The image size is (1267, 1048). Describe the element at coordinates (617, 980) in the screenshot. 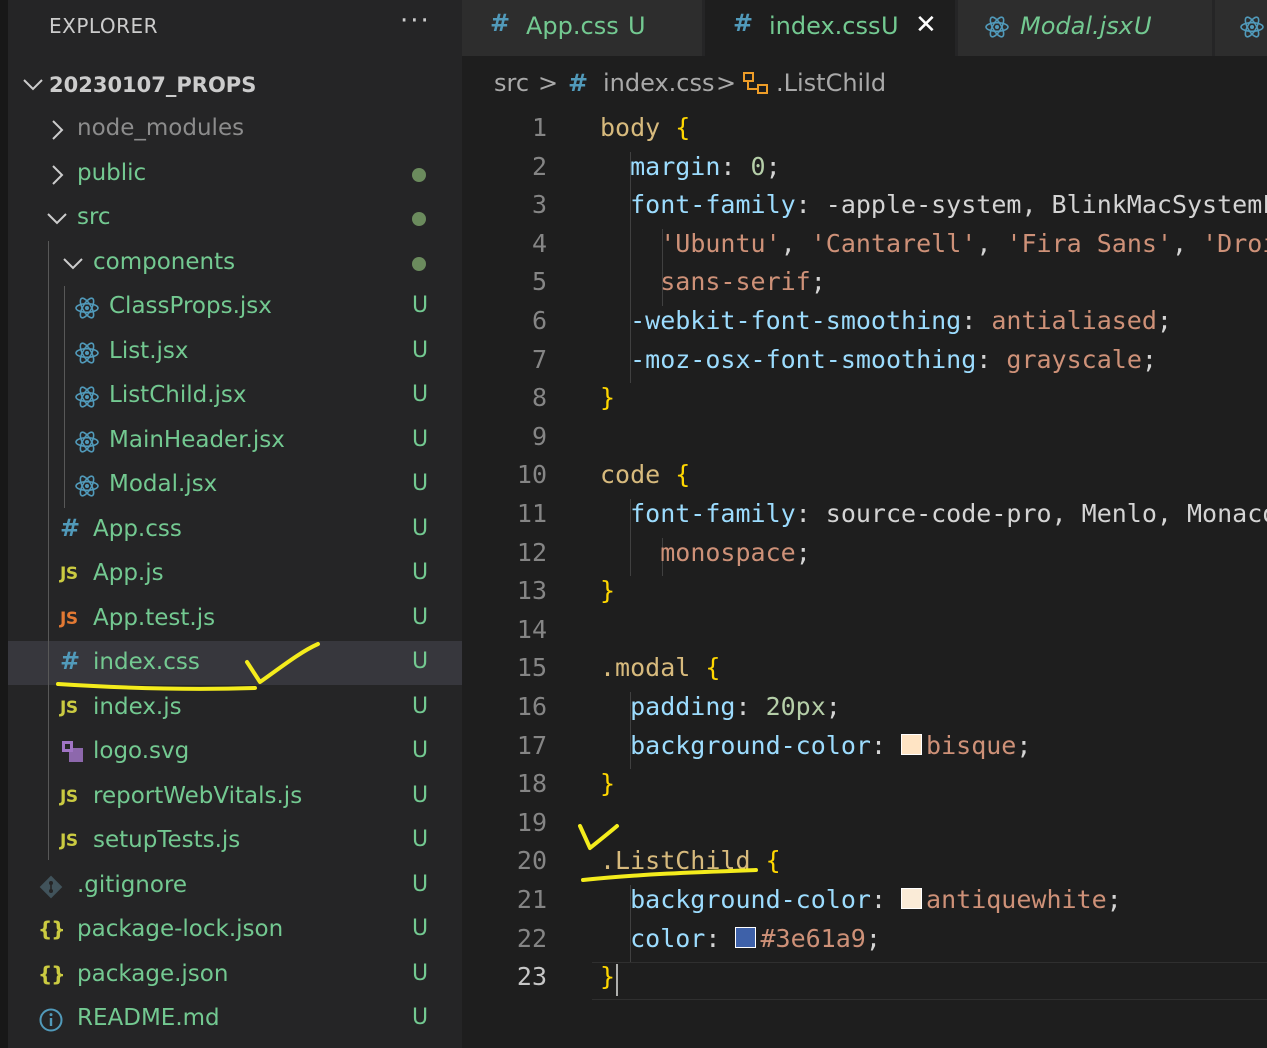

I see `text-cursor` at that location.